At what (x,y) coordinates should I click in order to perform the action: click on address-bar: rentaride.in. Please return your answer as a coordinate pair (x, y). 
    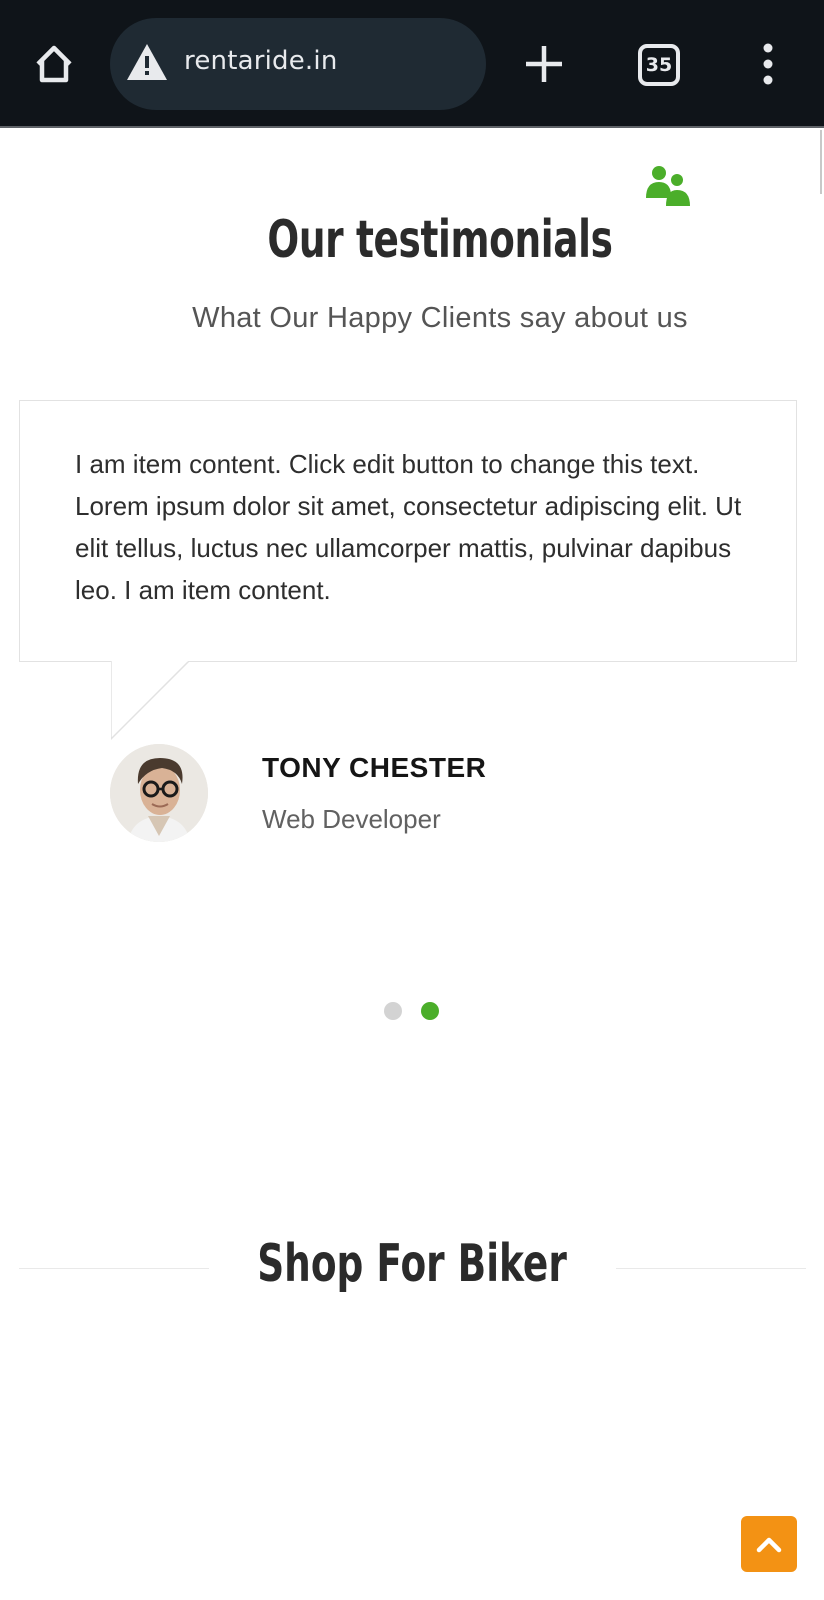
    Looking at the image, I should click on (298, 64).